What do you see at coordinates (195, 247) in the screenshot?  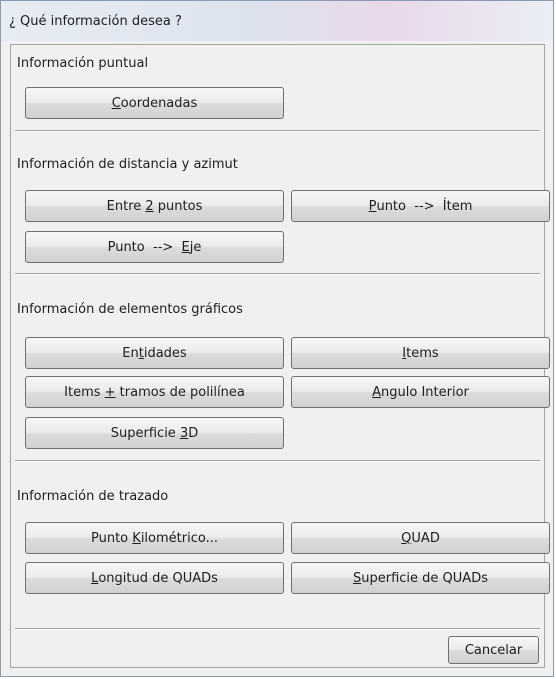 I see `button-text: je` at bounding box center [195, 247].